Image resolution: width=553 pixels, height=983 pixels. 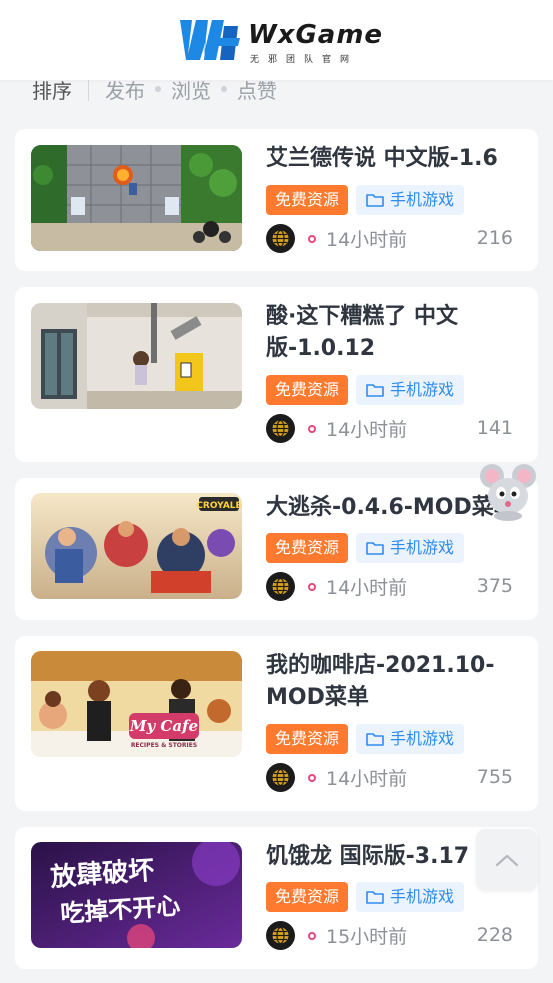 What do you see at coordinates (164, 745) in the screenshot?
I see `thumb-logo-sub: RECIPES & STORIES` at bounding box center [164, 745].